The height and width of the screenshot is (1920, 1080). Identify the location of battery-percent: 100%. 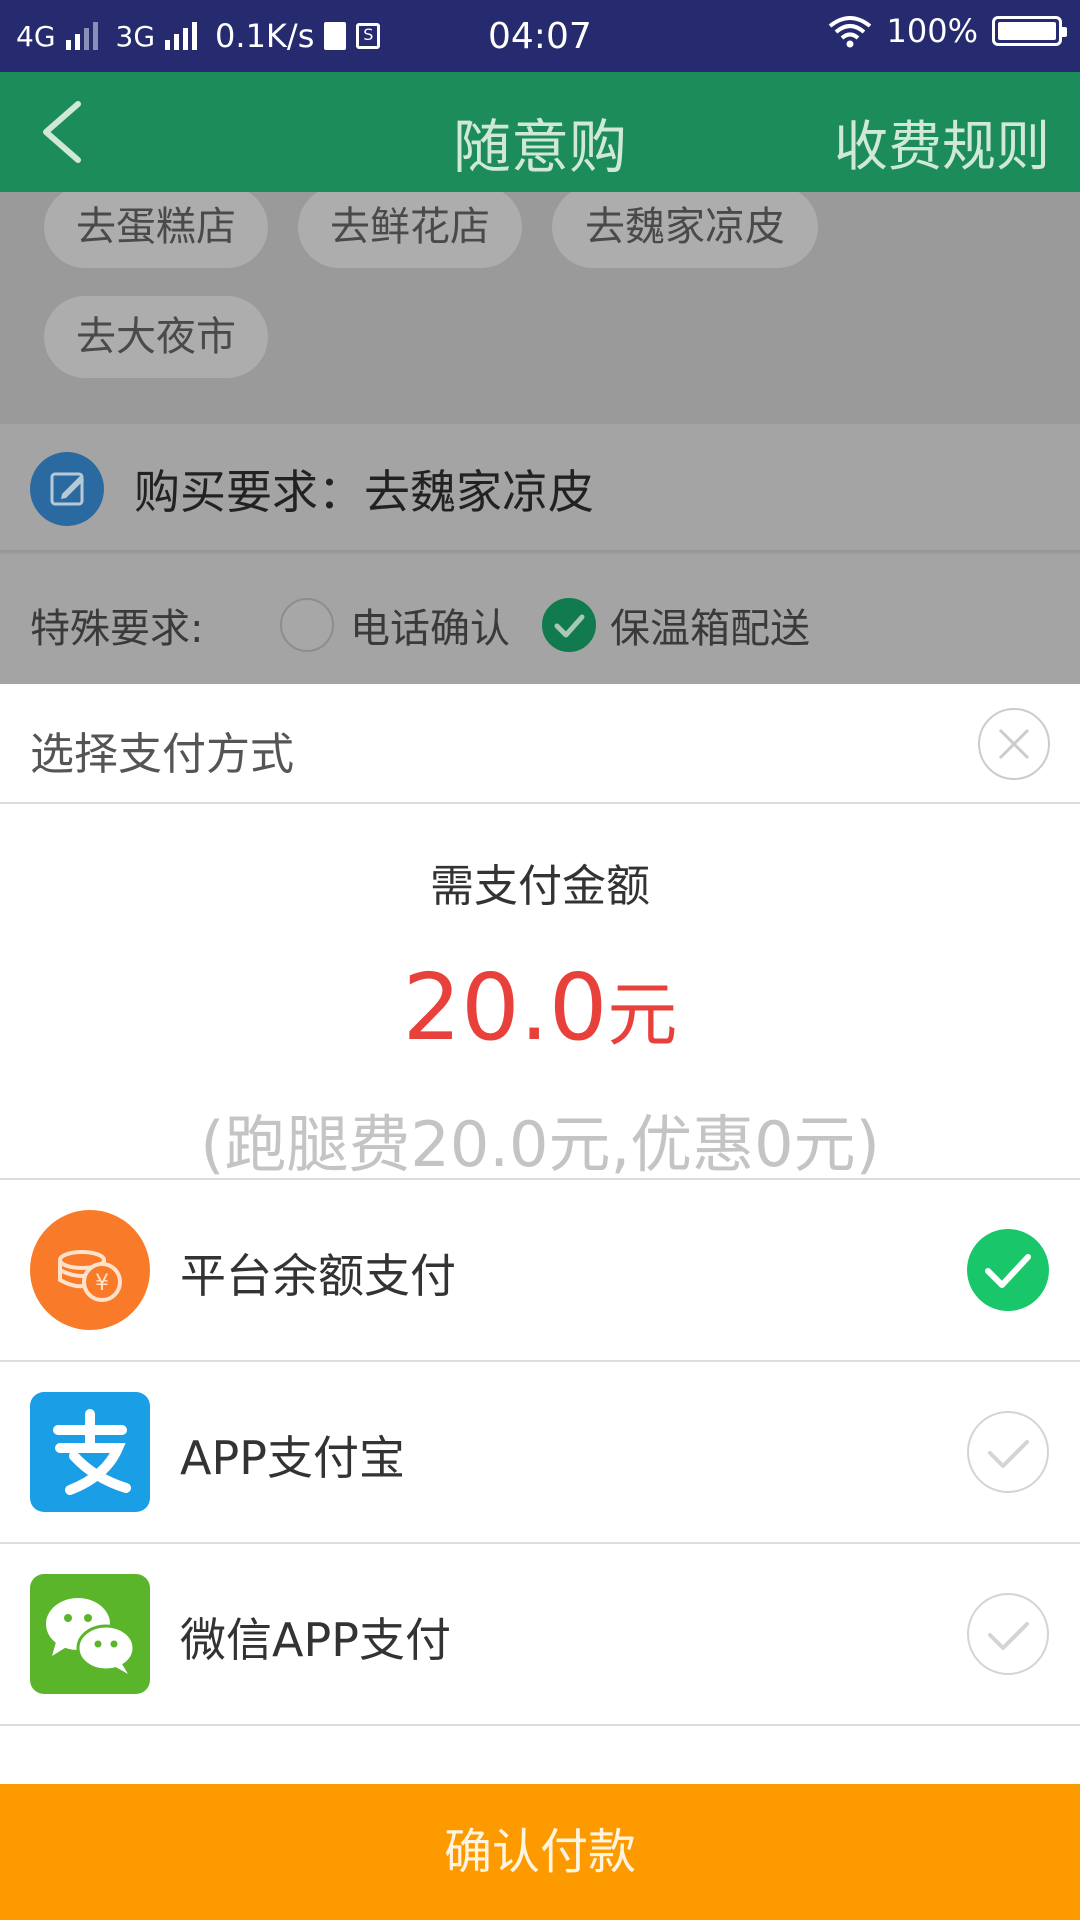
(932, 31).